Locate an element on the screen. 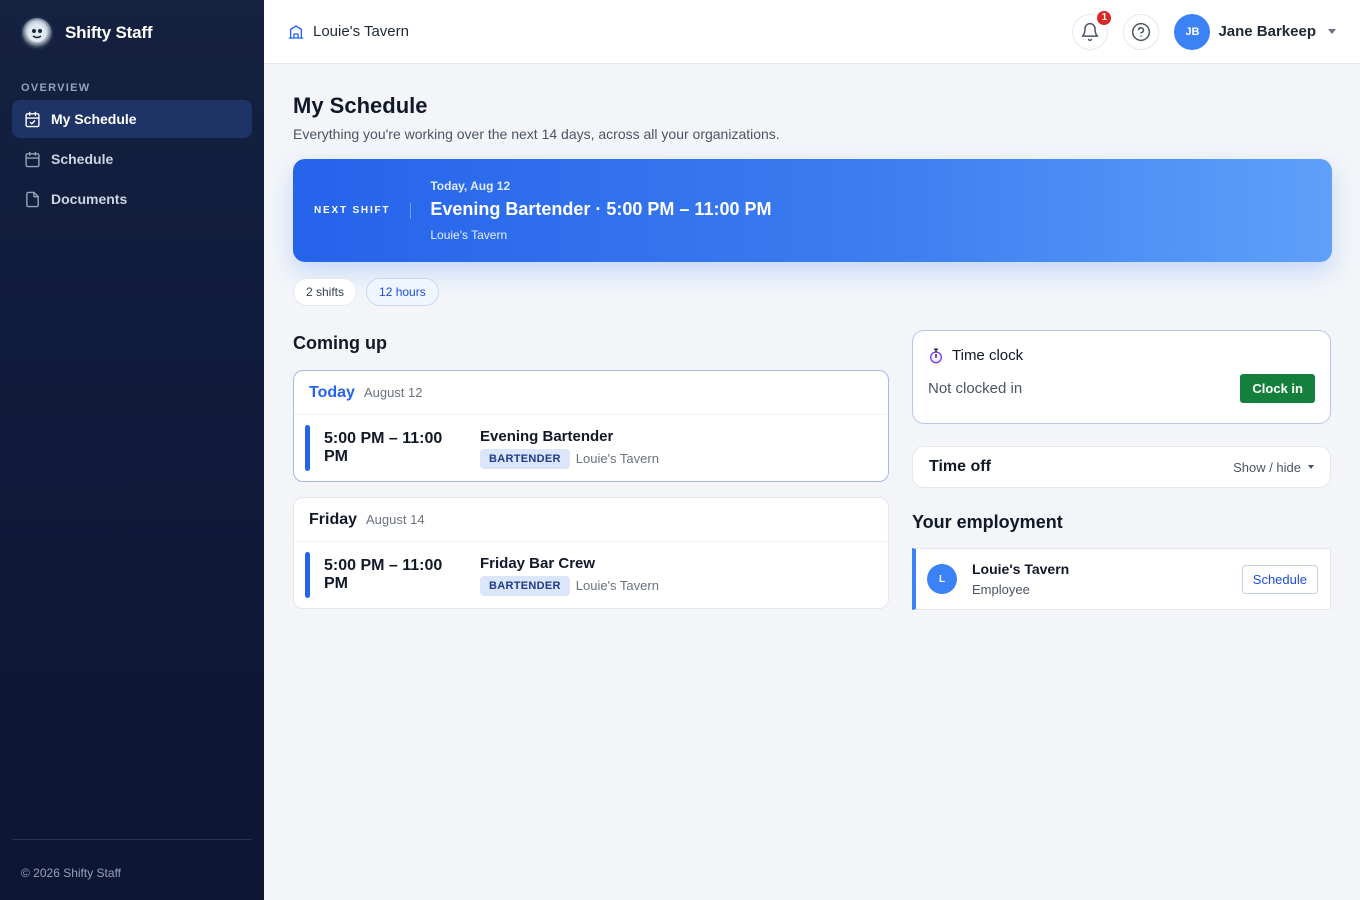 This screenshot has height=900, width=1360. day-header: Today August 12 is located at coordinates (591, 393).